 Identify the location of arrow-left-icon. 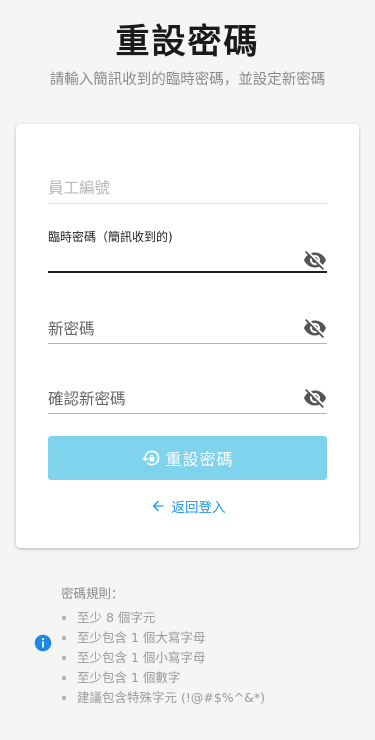
(158, 506).